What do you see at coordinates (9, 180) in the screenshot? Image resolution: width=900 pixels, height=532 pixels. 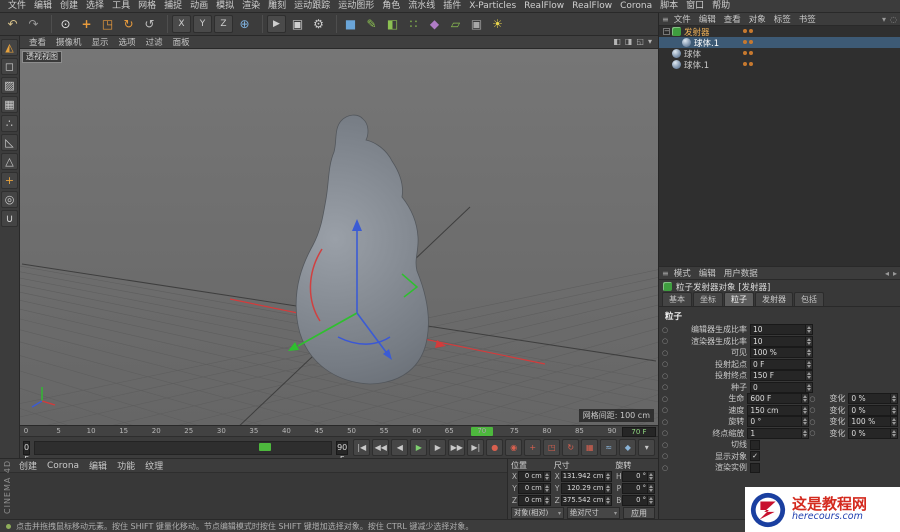 I see `enable-axis-button: +` at bounding box center [9, 180].